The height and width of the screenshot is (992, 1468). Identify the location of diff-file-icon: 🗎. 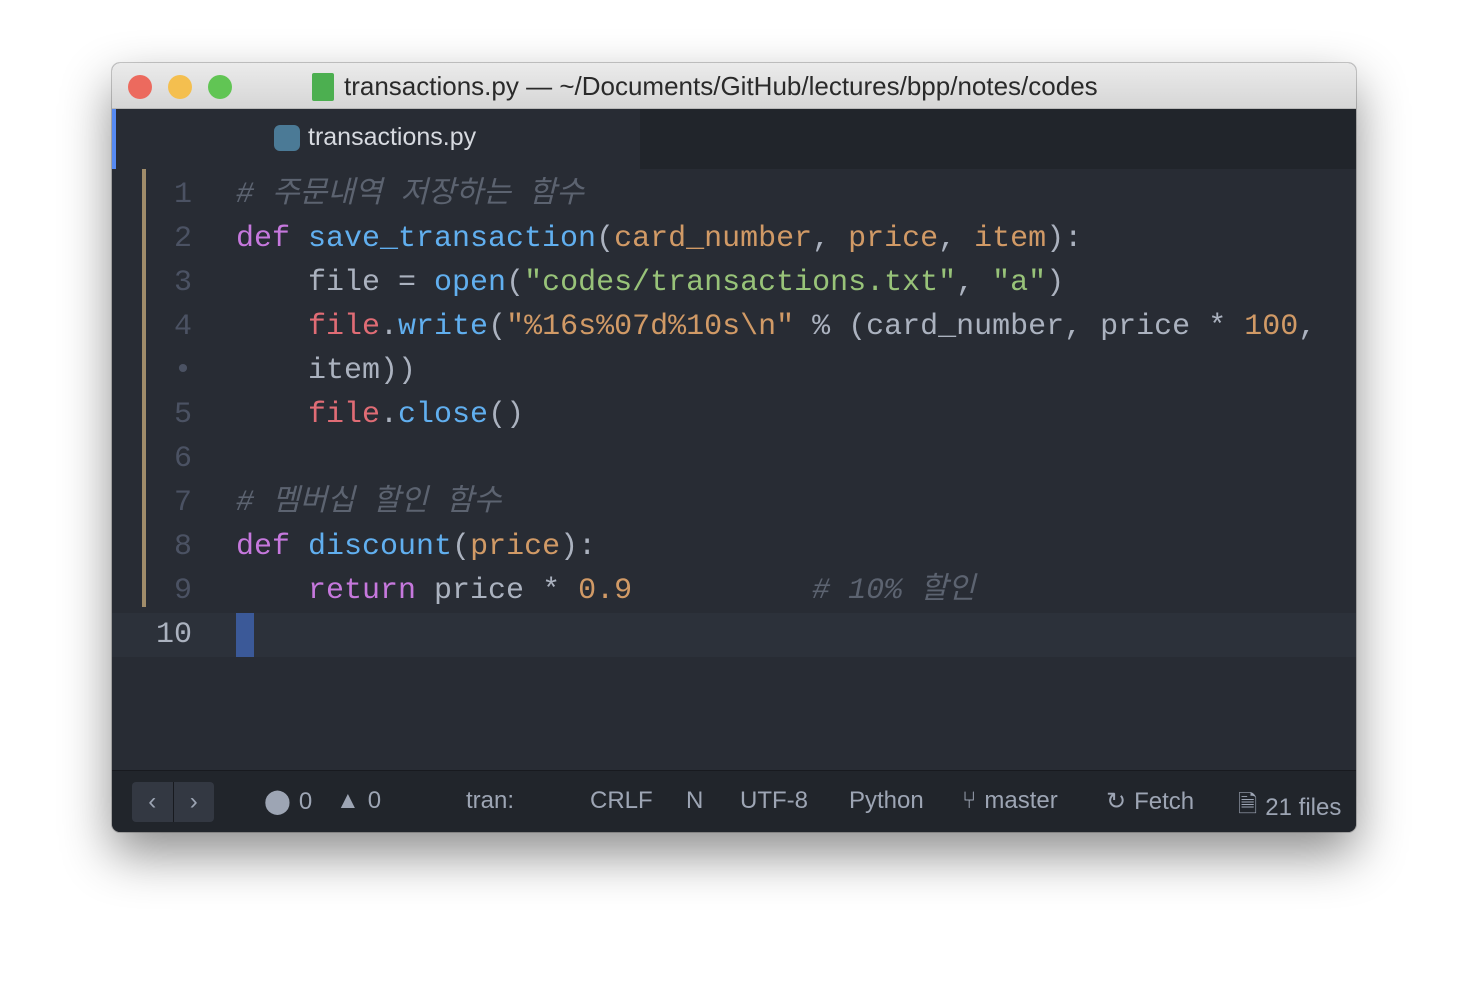
(1248, 804).